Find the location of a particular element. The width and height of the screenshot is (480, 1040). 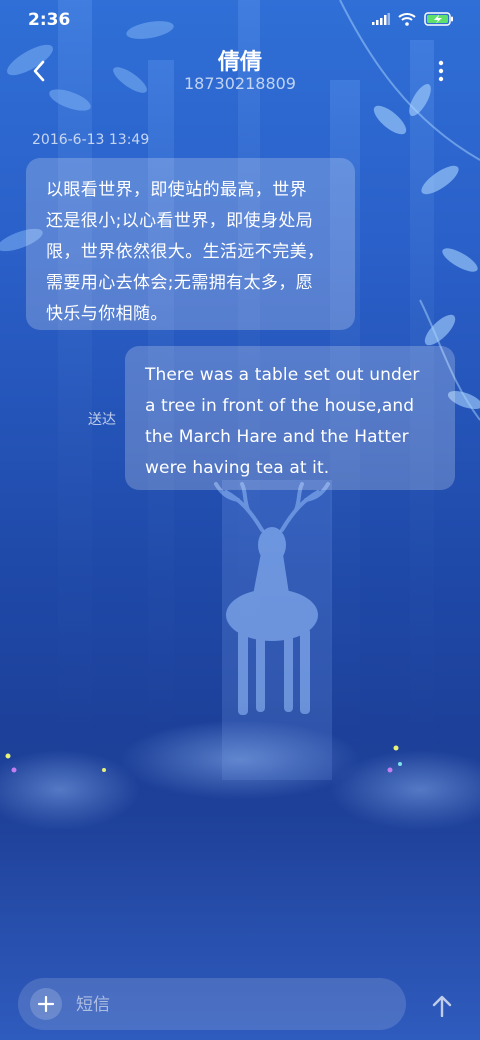

message-line: were having tea at it. is located at coordinates (237, 468).